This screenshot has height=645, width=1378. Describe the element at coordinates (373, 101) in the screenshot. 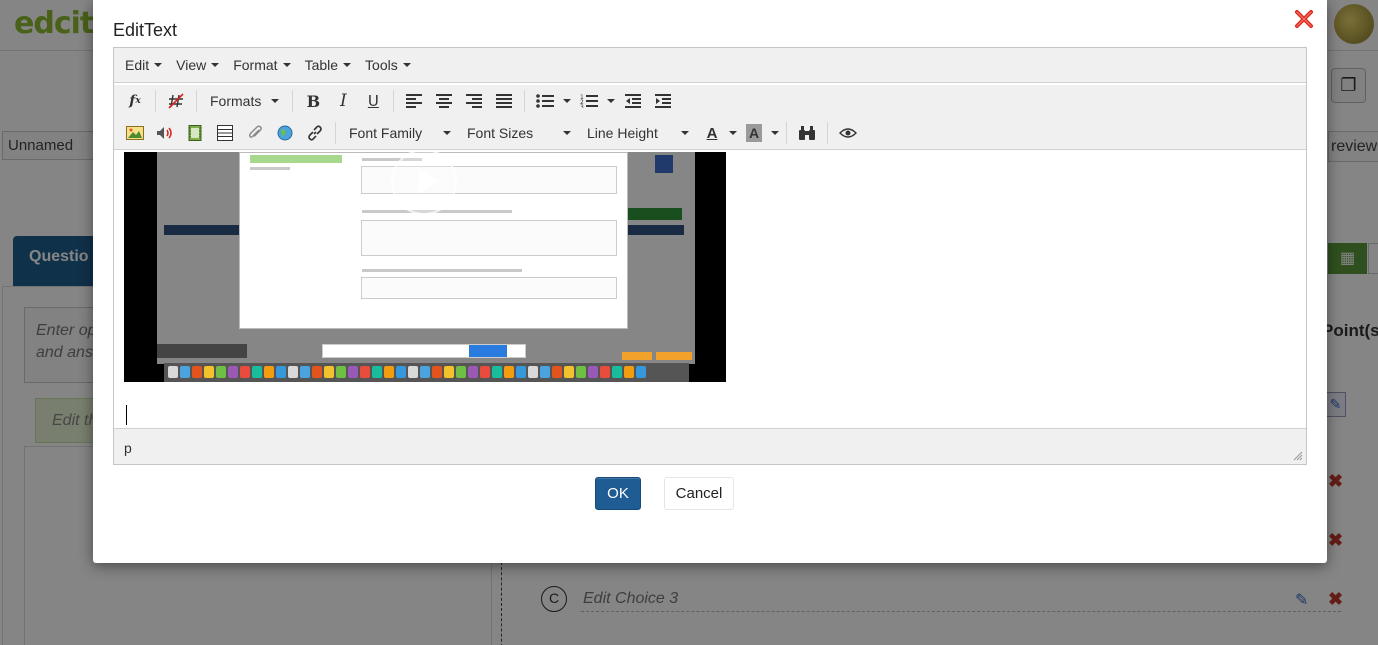

I see `underline-button: U` at that location.